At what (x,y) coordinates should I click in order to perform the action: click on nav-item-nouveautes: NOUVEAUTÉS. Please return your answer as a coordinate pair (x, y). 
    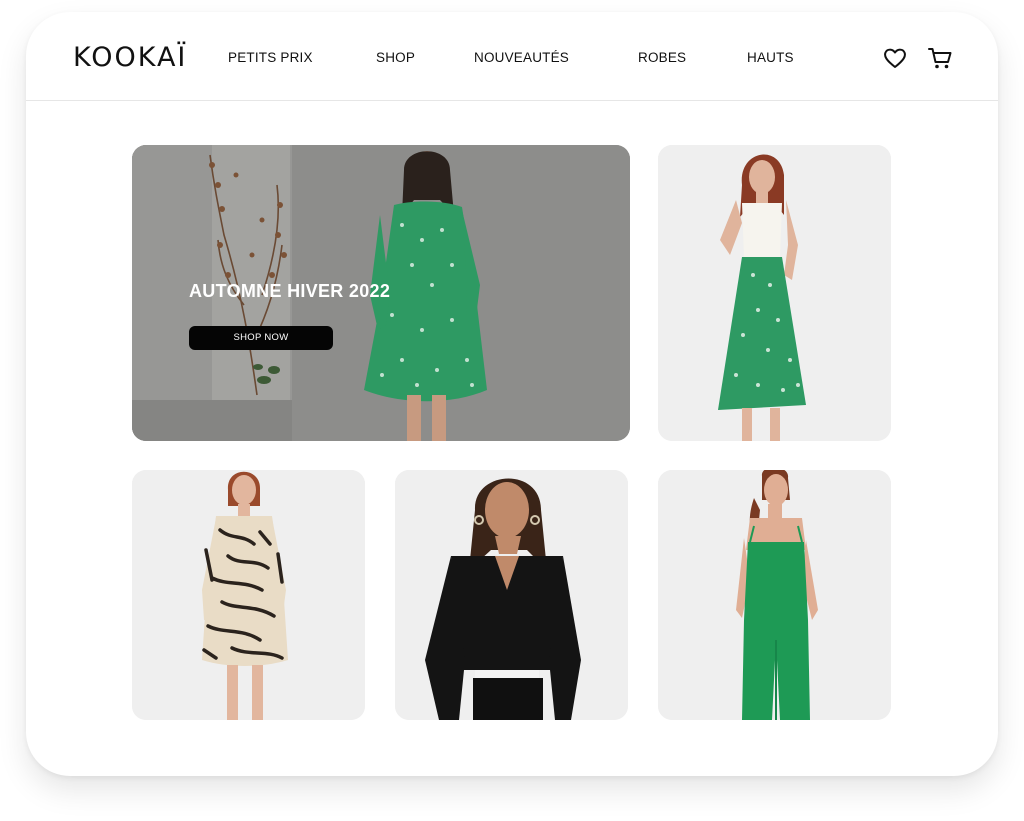
    Looking at the image, I should click on (521, 58).